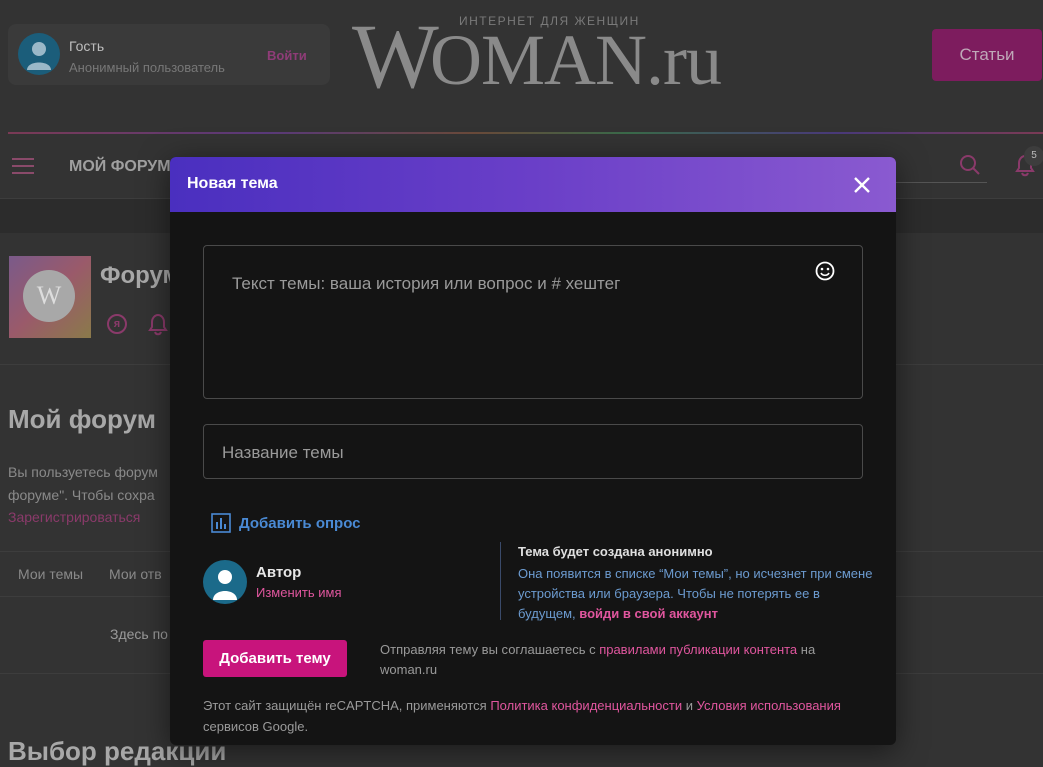 The width and height of the screenshot is (1043, 767). What do you see at coordinates (299, 592) in the screenshot?
I see `change-name-link: Изменить имя` at bounding box center [299, 592].